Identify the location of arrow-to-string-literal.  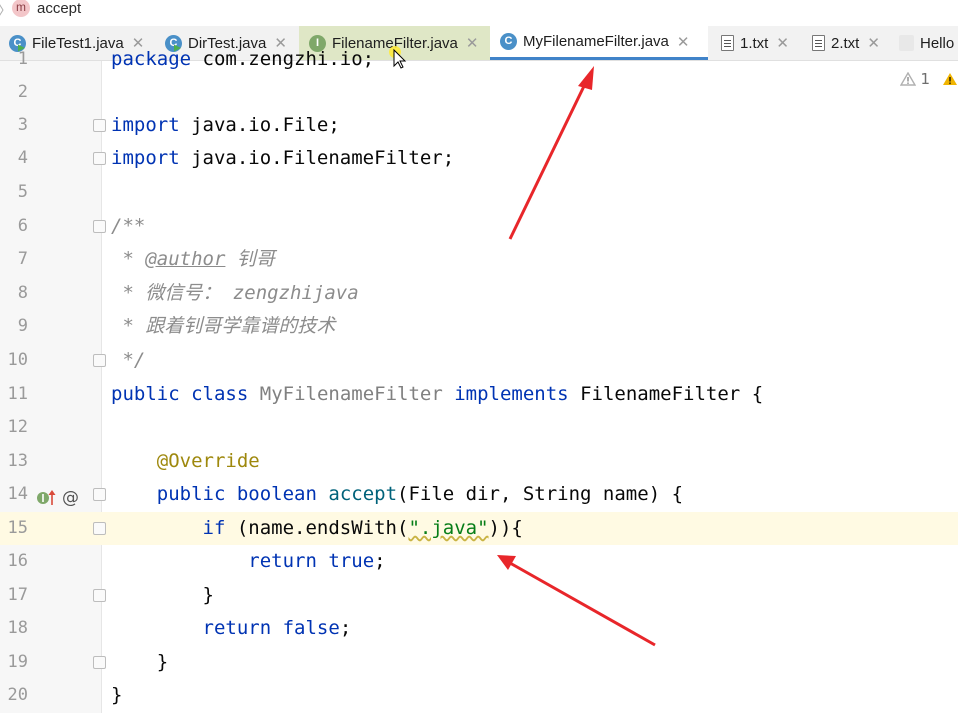
(576, 601).